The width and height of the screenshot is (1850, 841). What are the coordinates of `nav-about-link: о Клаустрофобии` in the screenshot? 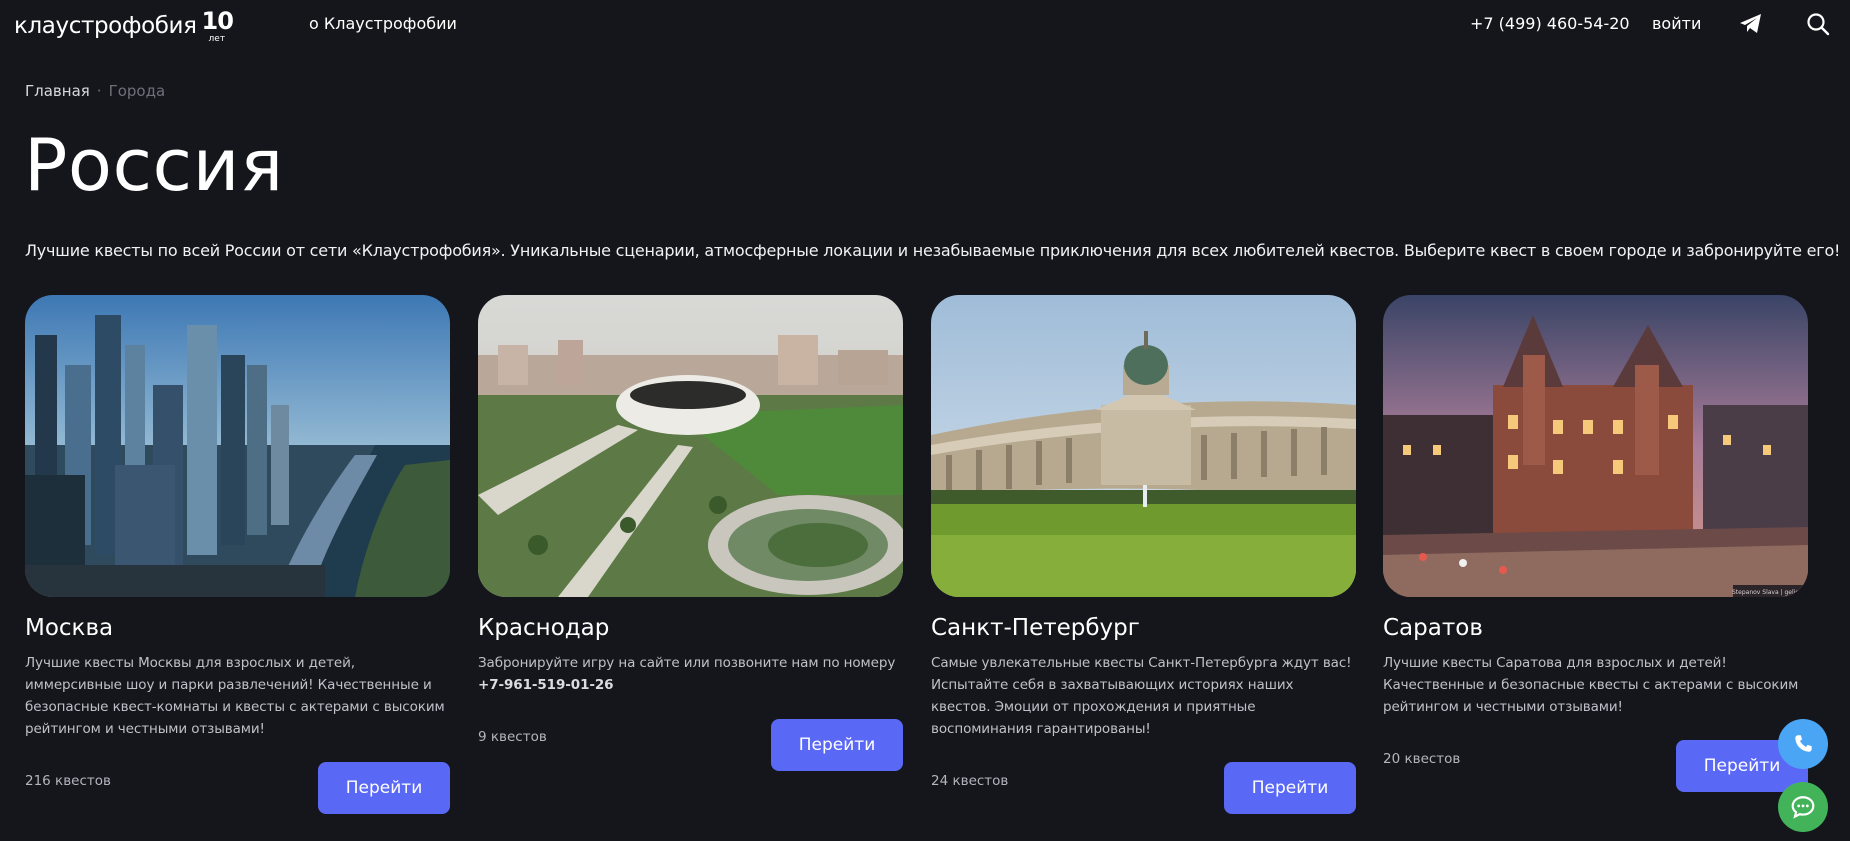 It's located at (383, 23).